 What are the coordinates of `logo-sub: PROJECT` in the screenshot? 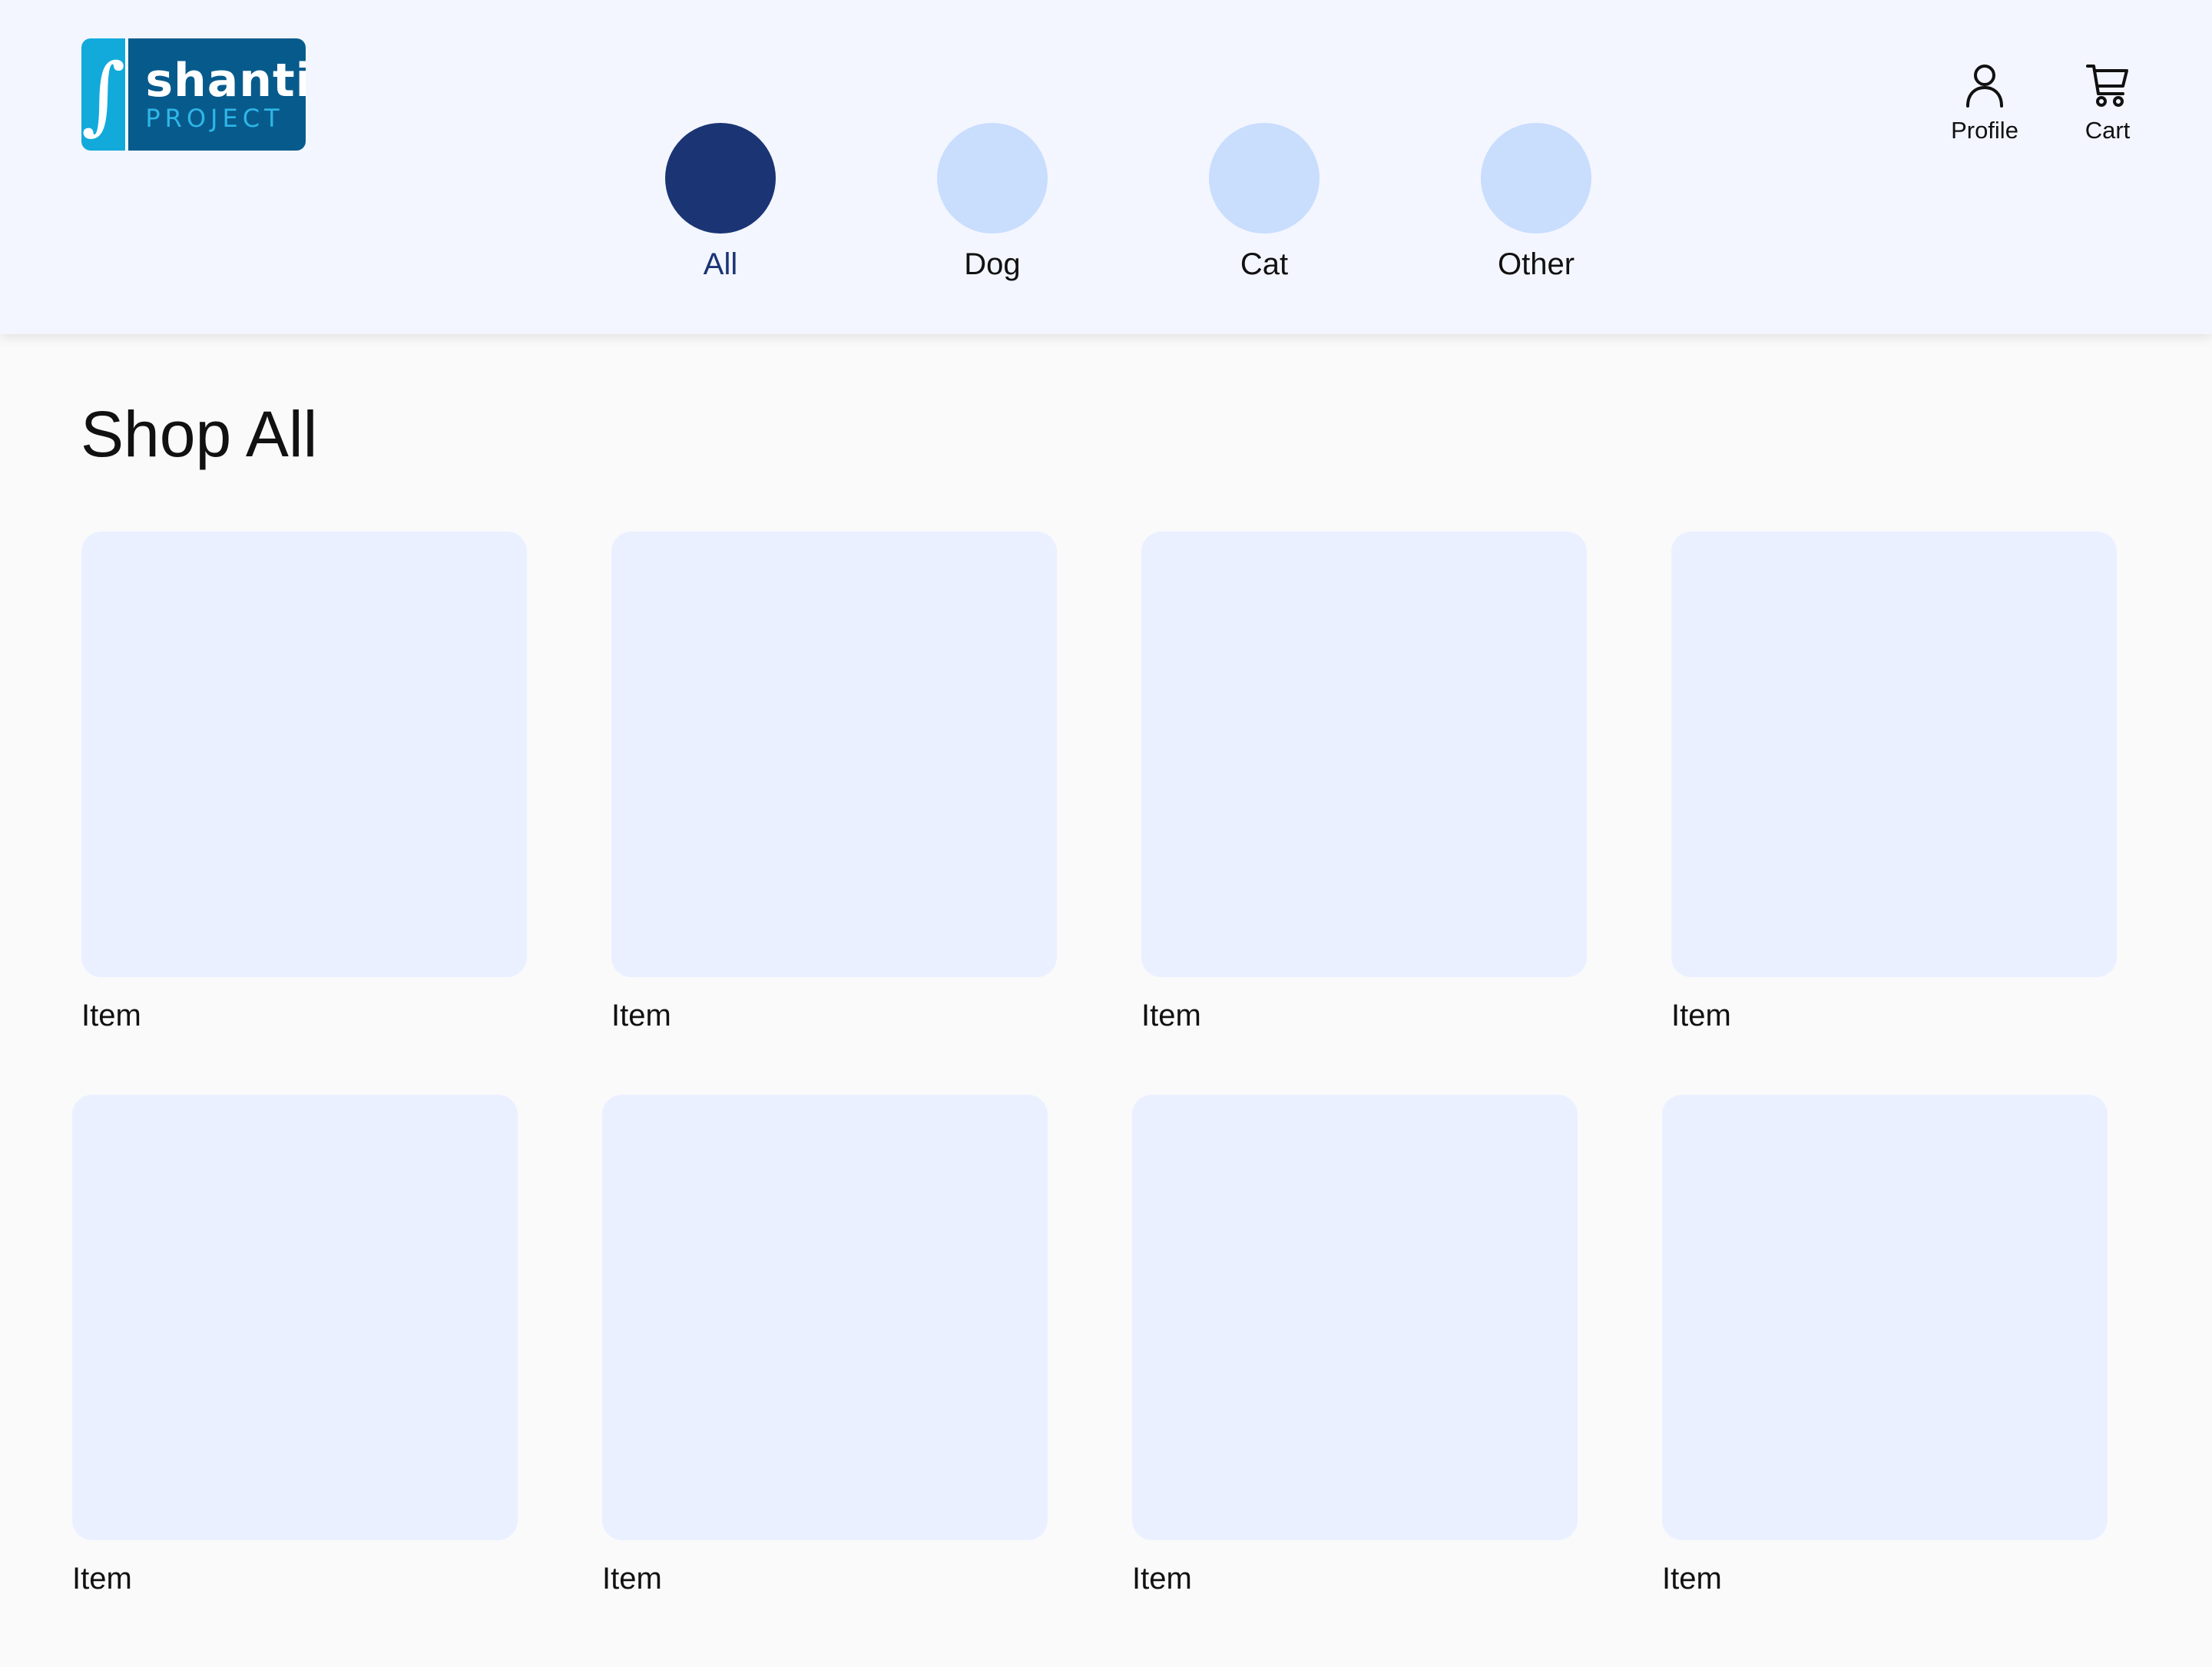 It's located at (215, 118).